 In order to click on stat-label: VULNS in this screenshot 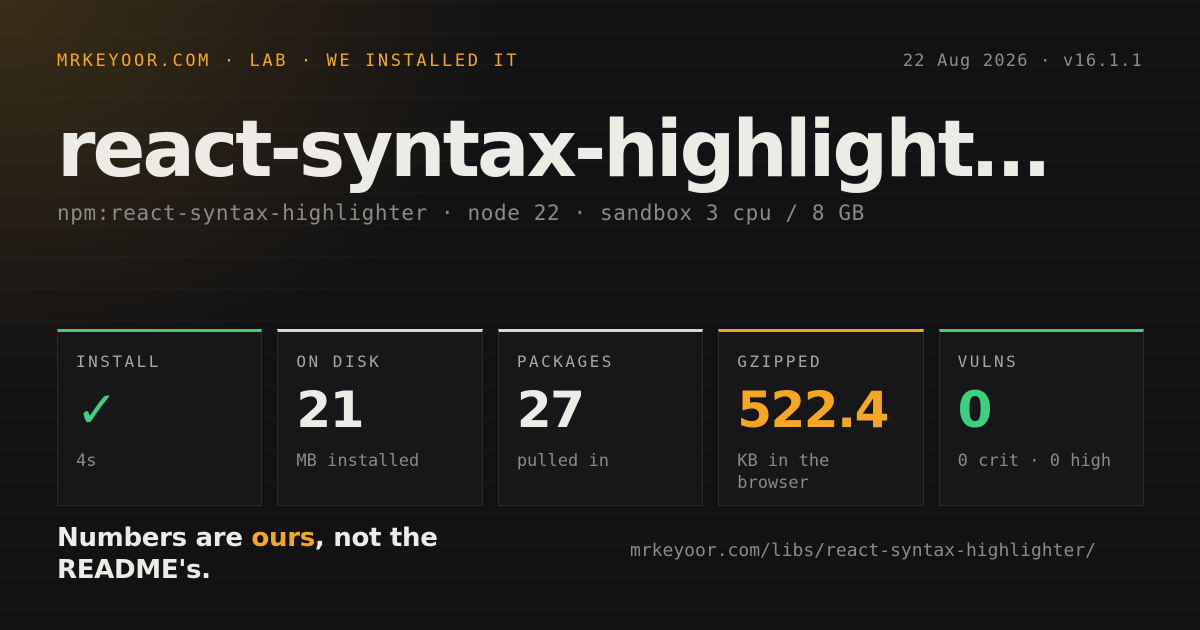, I will do `click(988, 361)`.